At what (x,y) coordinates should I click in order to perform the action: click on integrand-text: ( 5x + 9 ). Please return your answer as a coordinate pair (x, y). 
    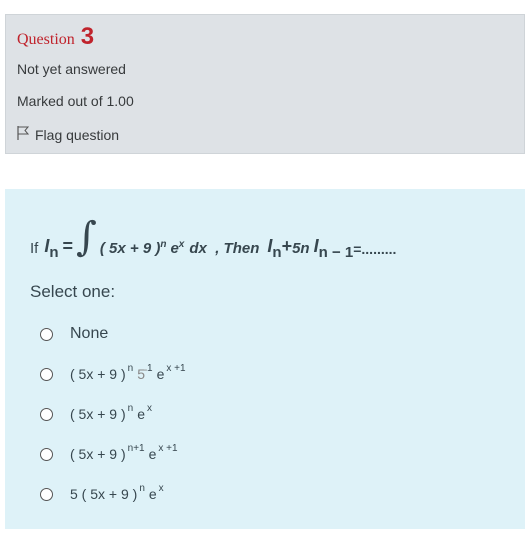
    Looking at the image, I should click on (130, 248).